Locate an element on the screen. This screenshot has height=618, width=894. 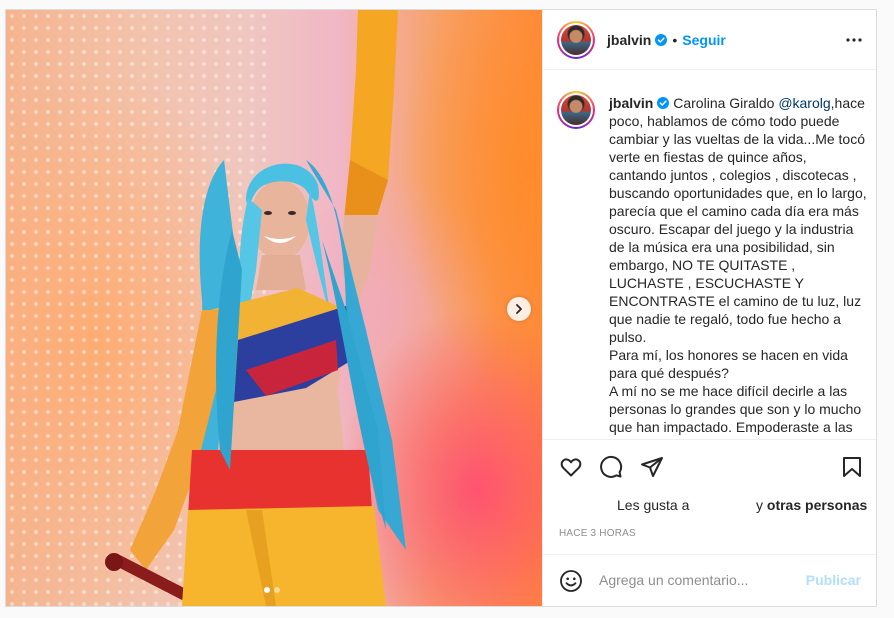
publish-button: Publicar is located at coordinates (833, 580).